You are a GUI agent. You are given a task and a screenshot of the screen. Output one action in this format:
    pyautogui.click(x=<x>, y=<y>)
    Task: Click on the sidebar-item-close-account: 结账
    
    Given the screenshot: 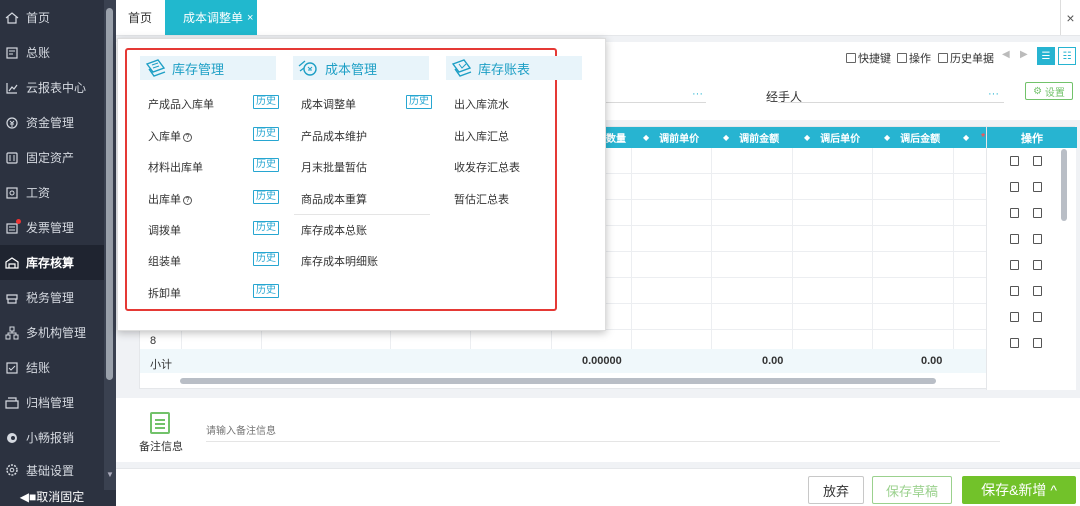 What is the action you would take?
    pyautogui.click(x=52, y=367)
    